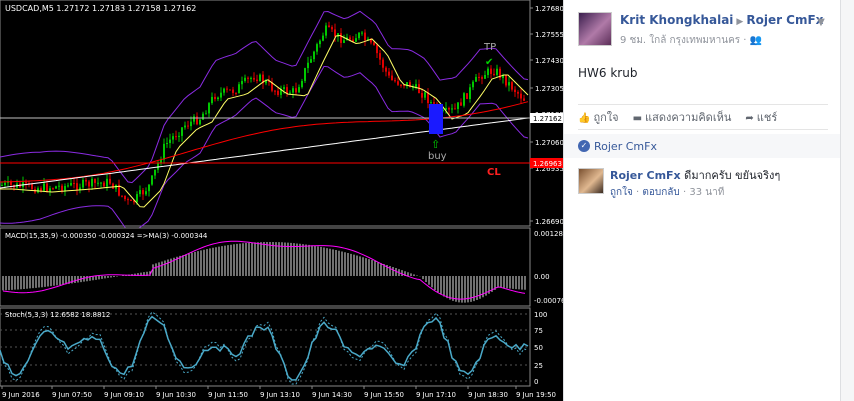  I want to click on time-tick-label: 9 Jun 10:30, so click(176, 395).